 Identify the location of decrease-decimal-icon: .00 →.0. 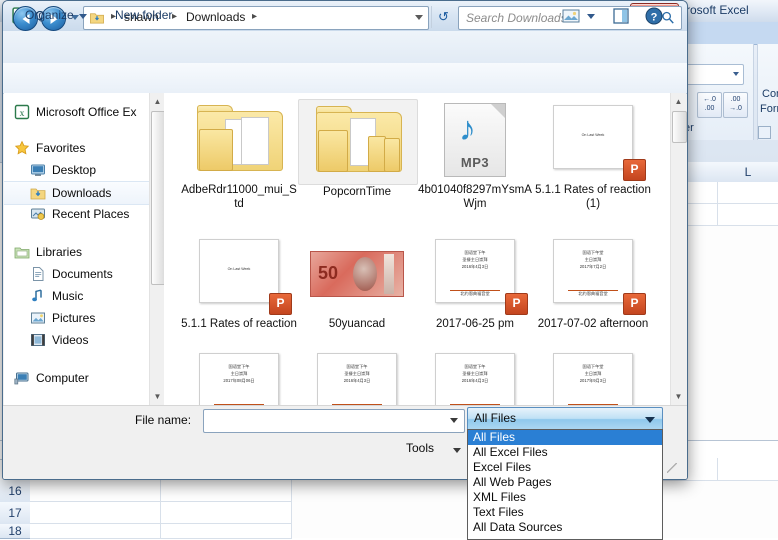
(735, 105).